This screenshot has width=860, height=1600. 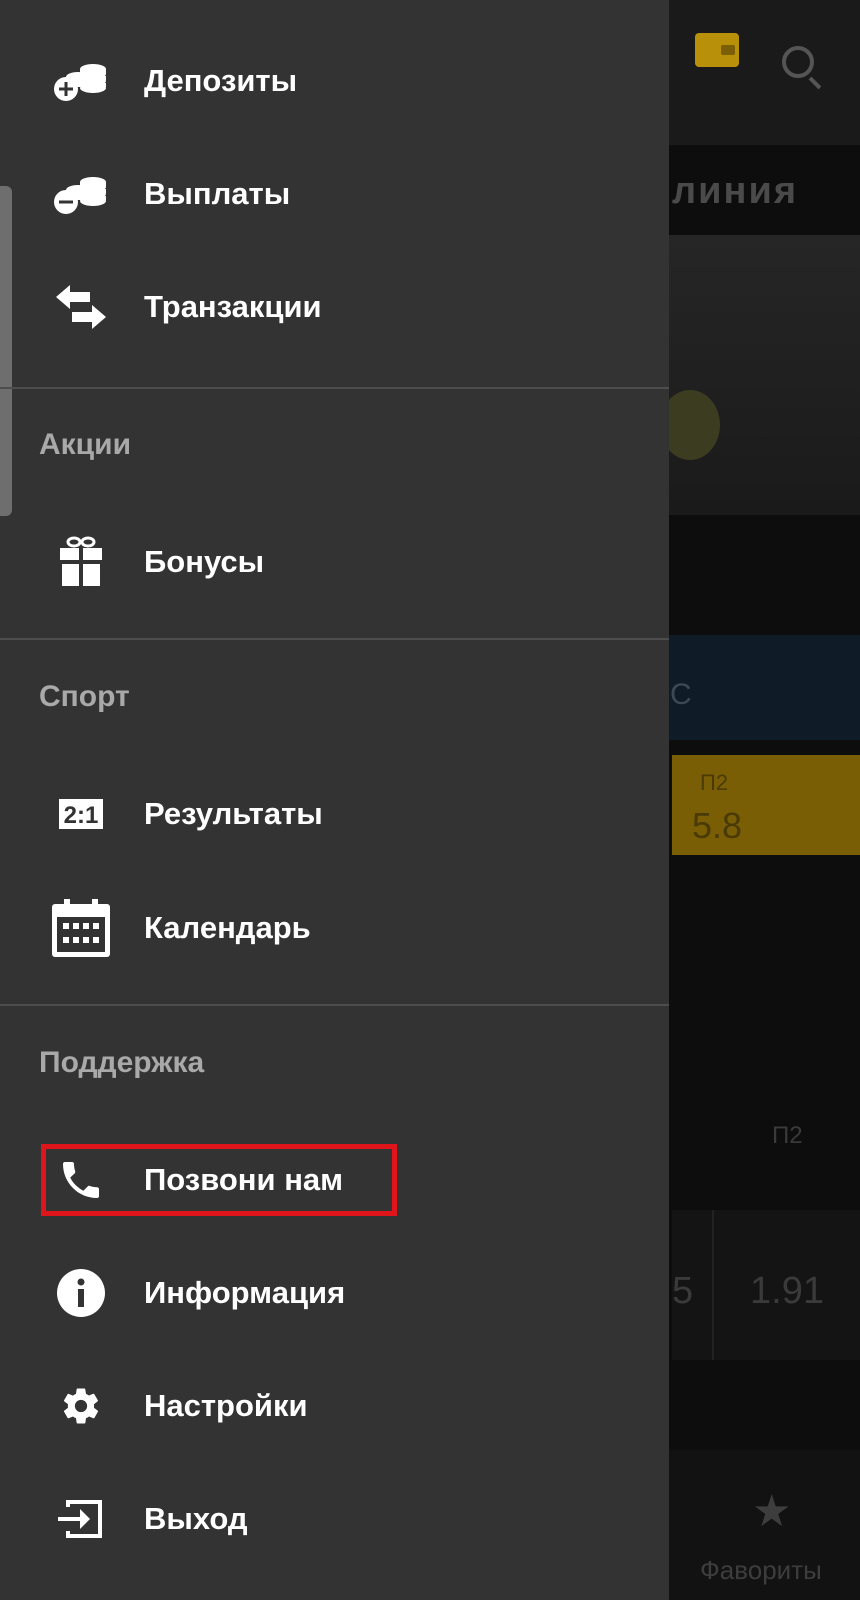 I want to click on exit-icon, so click(x=81, y=1519).